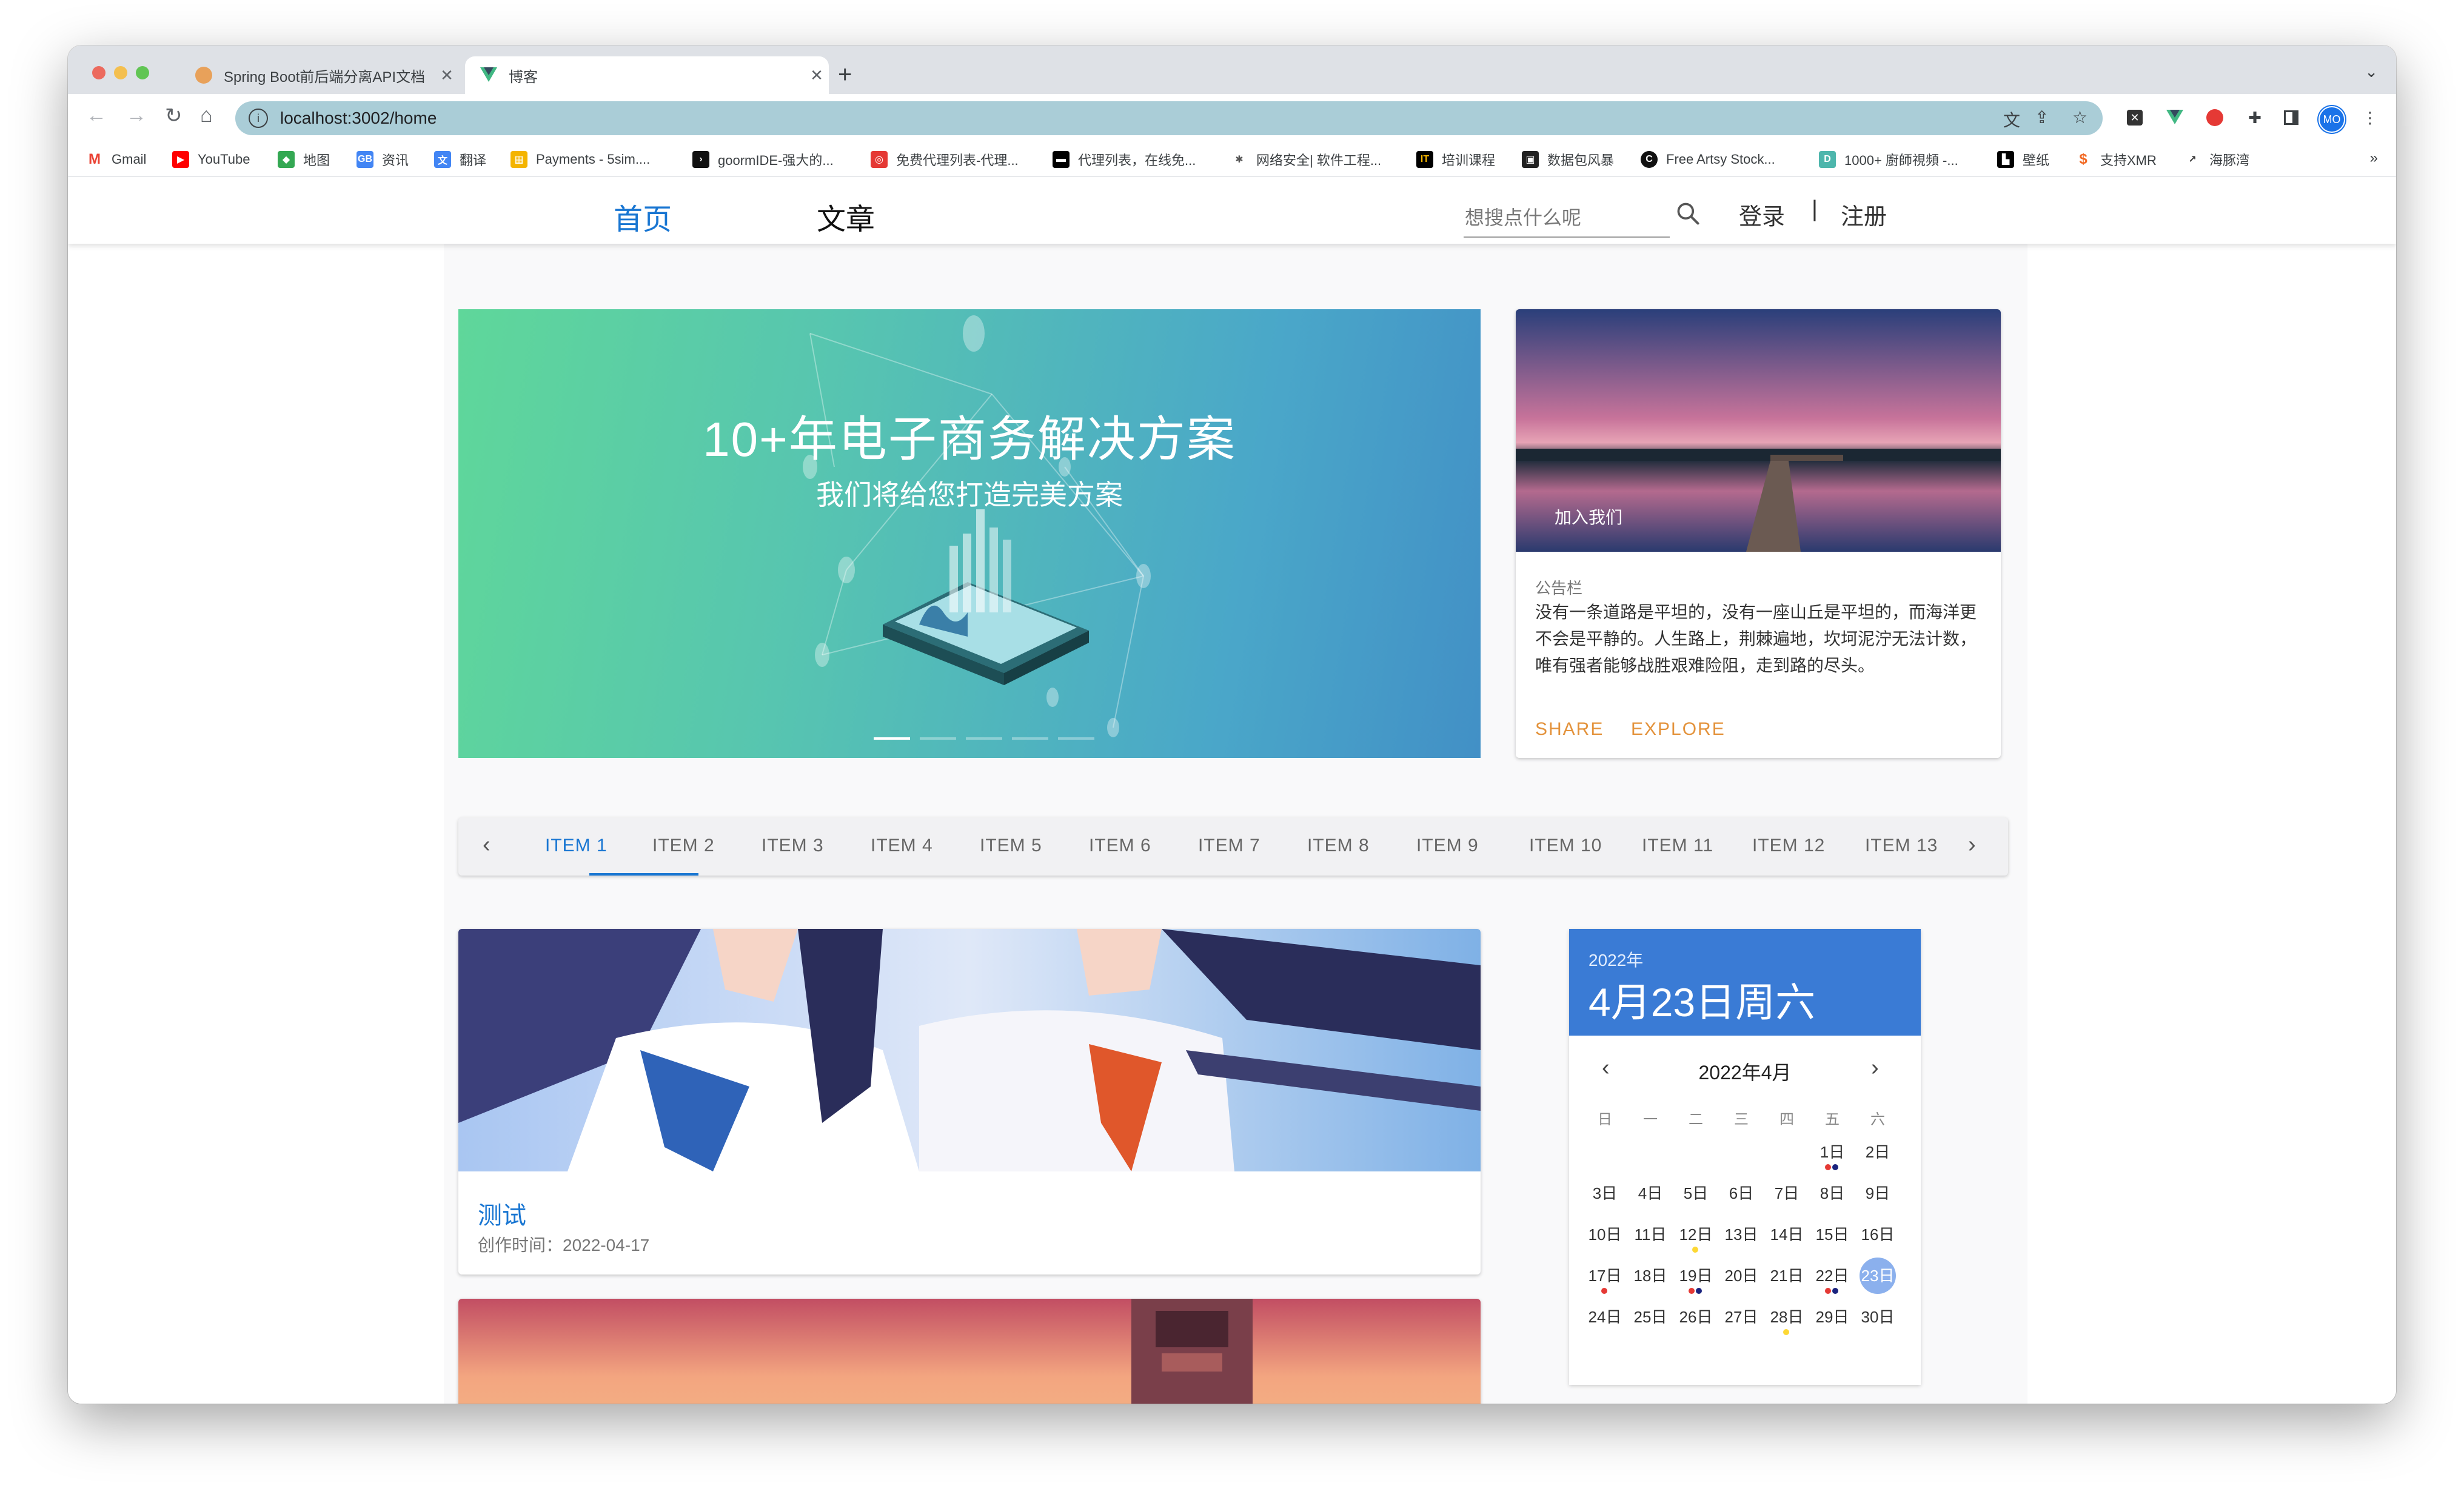  Describe the element at coordinates (969, 1102) in the screenshot. I see `post-card: 测试 创作时间：2022-04-17` at that location.